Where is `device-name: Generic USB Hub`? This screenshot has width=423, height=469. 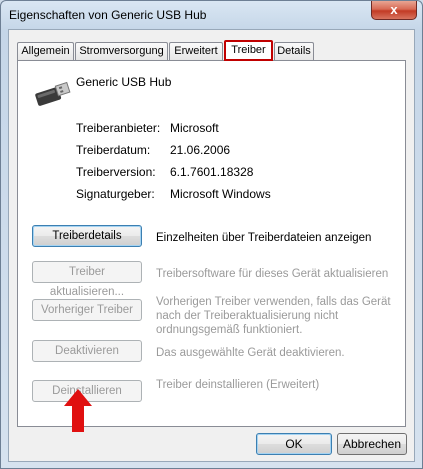
device-name: Generic USB Hub is located at coordinates (124, 82).